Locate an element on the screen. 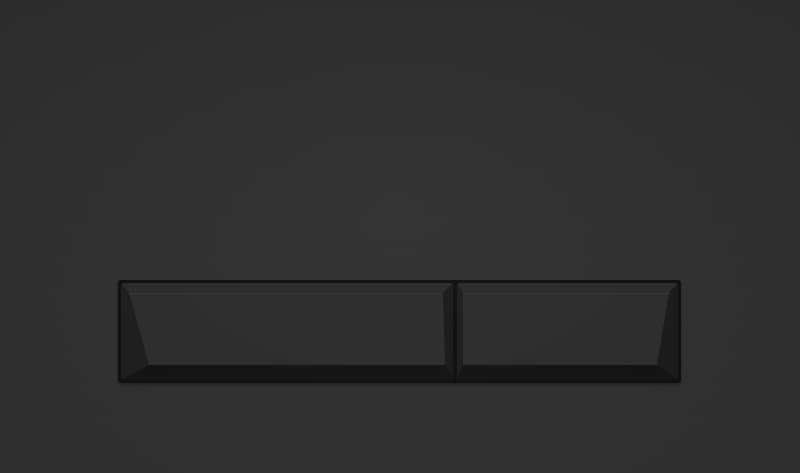 Image resolution: width=800 pixels, height=473 pixels. full-flush-button-shape is located at coordinates (287, 331).